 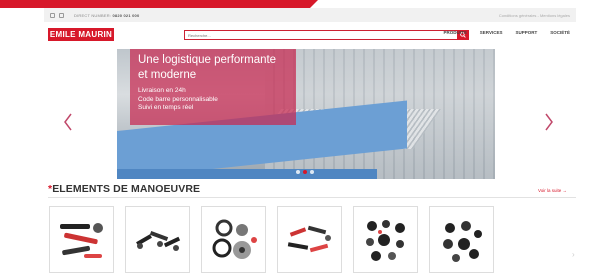 What do you see at coordinates (61, 15) in the screenshot?
I see `linkedin-icon` at bounding box center [61, 15].